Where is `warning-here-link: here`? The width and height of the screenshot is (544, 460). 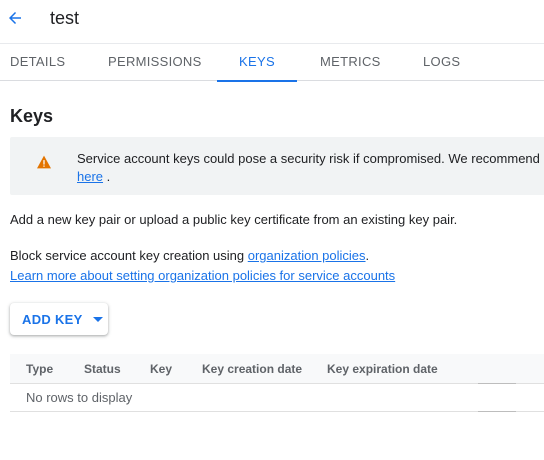
warning-here-link: here is located at coordinates (90, 176).